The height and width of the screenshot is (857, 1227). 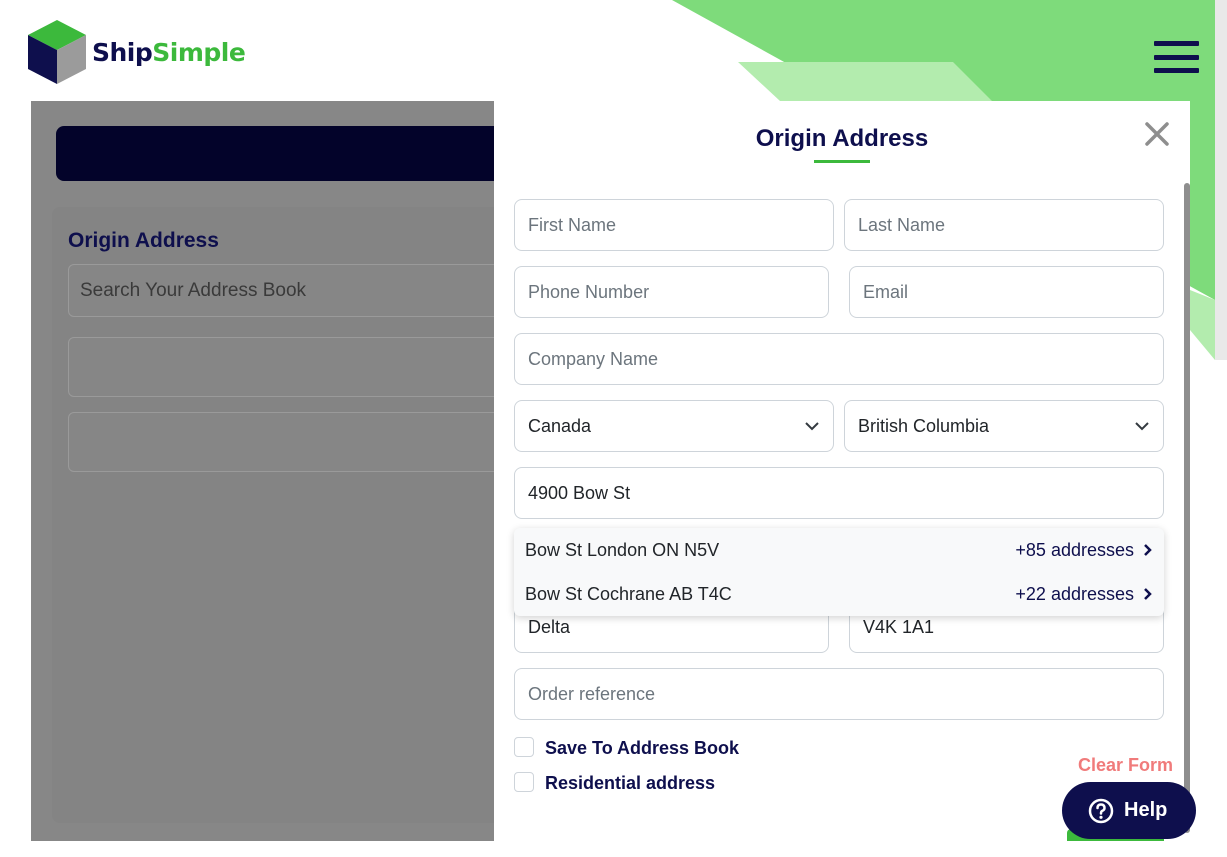 I want to click on country-select: Canada, so click(x=674, y=426).